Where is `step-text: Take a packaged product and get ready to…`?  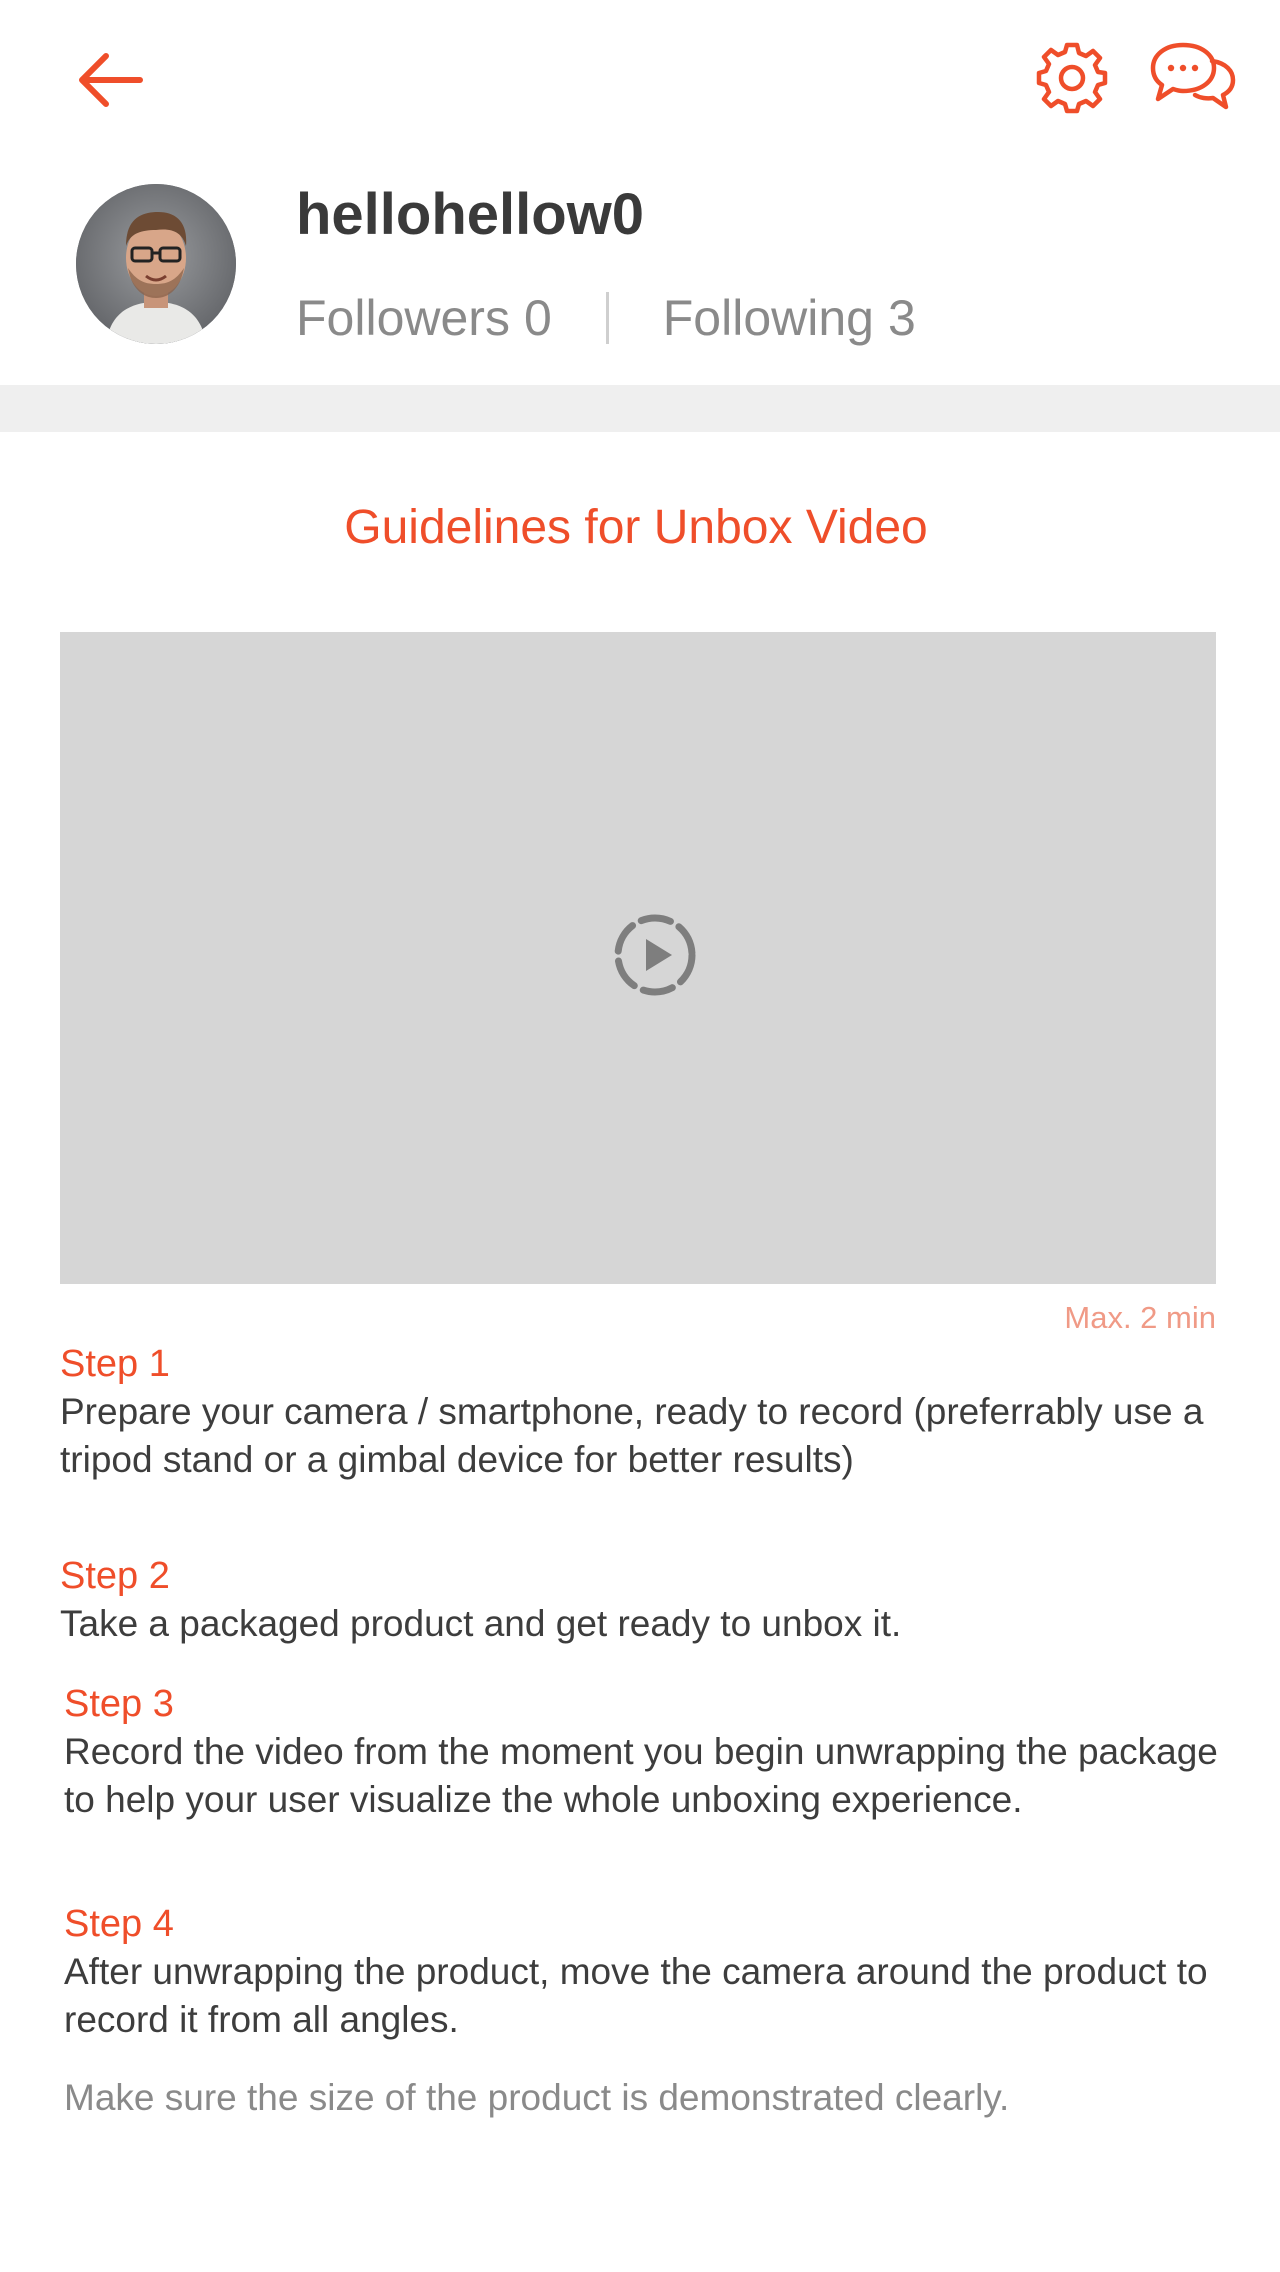 step-text: Take a packaged product and get ready to… is located at coordinates (481, 1623).